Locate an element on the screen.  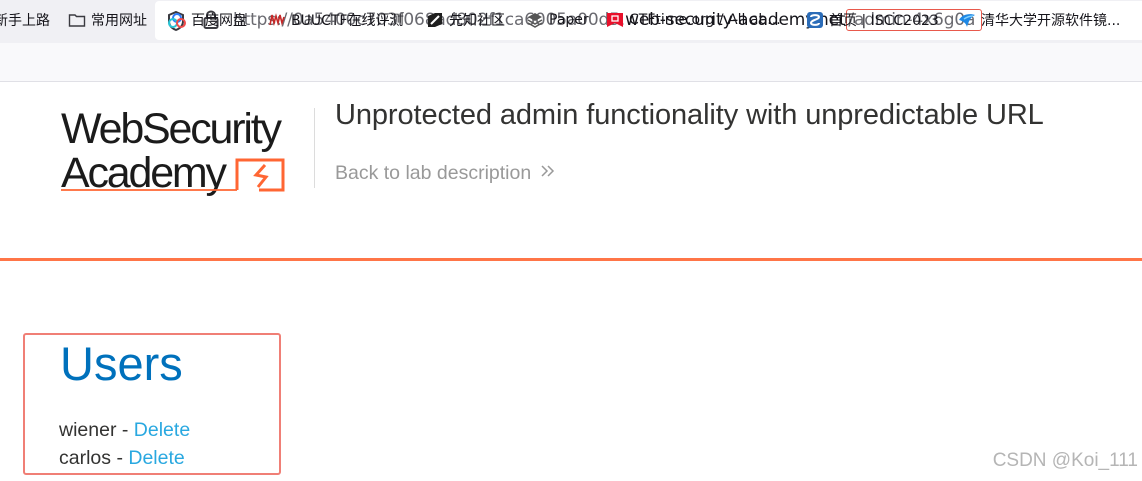
baidu-pan-icon is located at coordinates (177, 20).